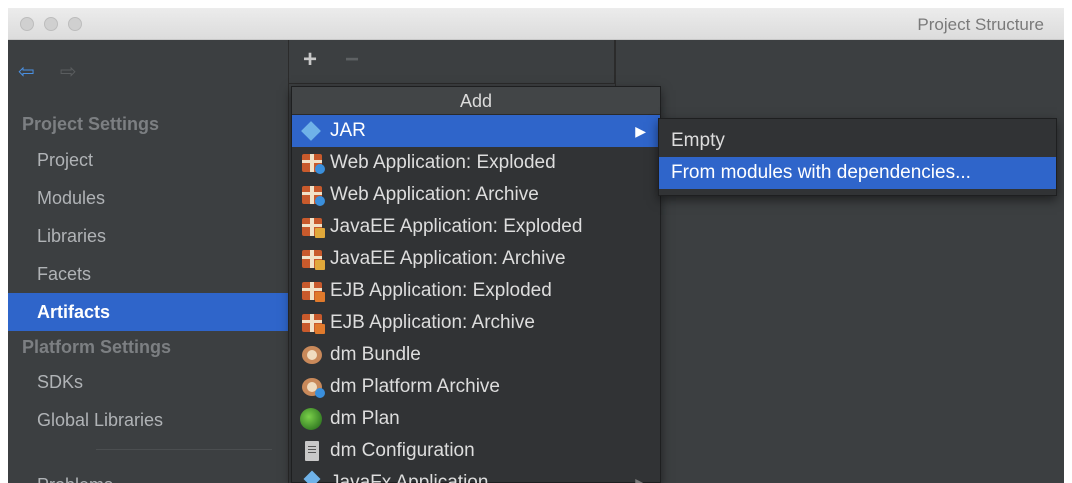 Image resolution: width=1072 pixels, height=483 pixels. I want to click on javafx-icon, so click(312, 476).